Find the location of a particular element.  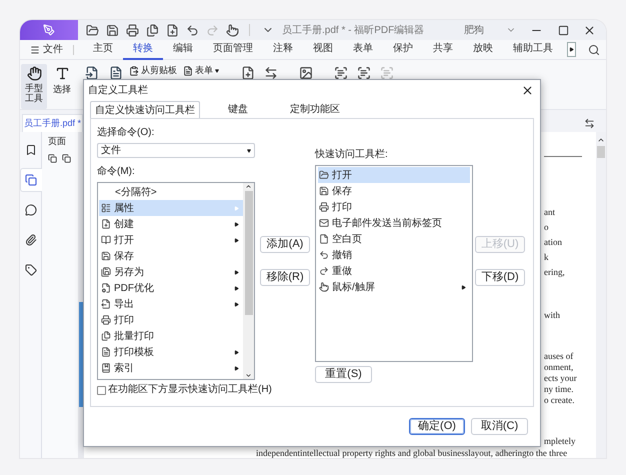

quick-access-item: 保存 is located at coordinates (394, 191).